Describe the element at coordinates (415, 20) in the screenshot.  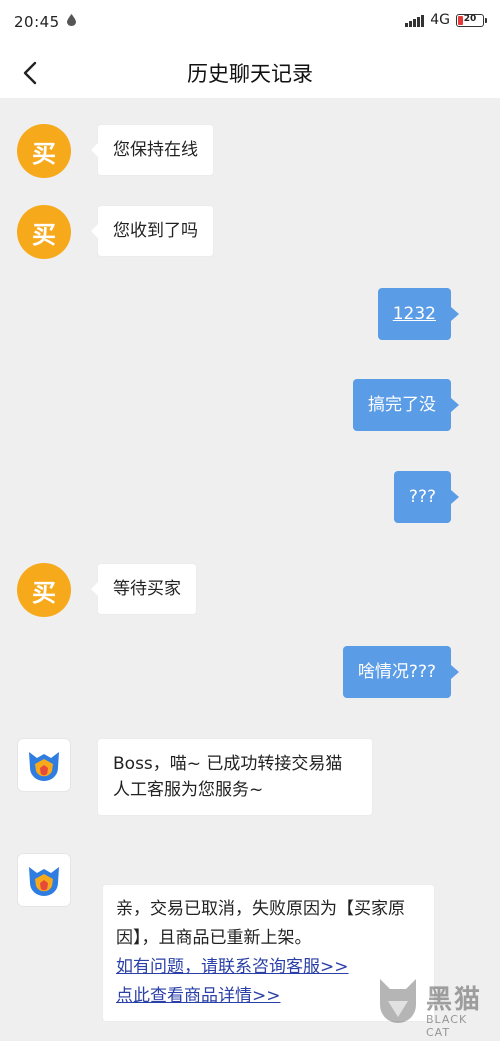
I see `signal-icon` at that location.